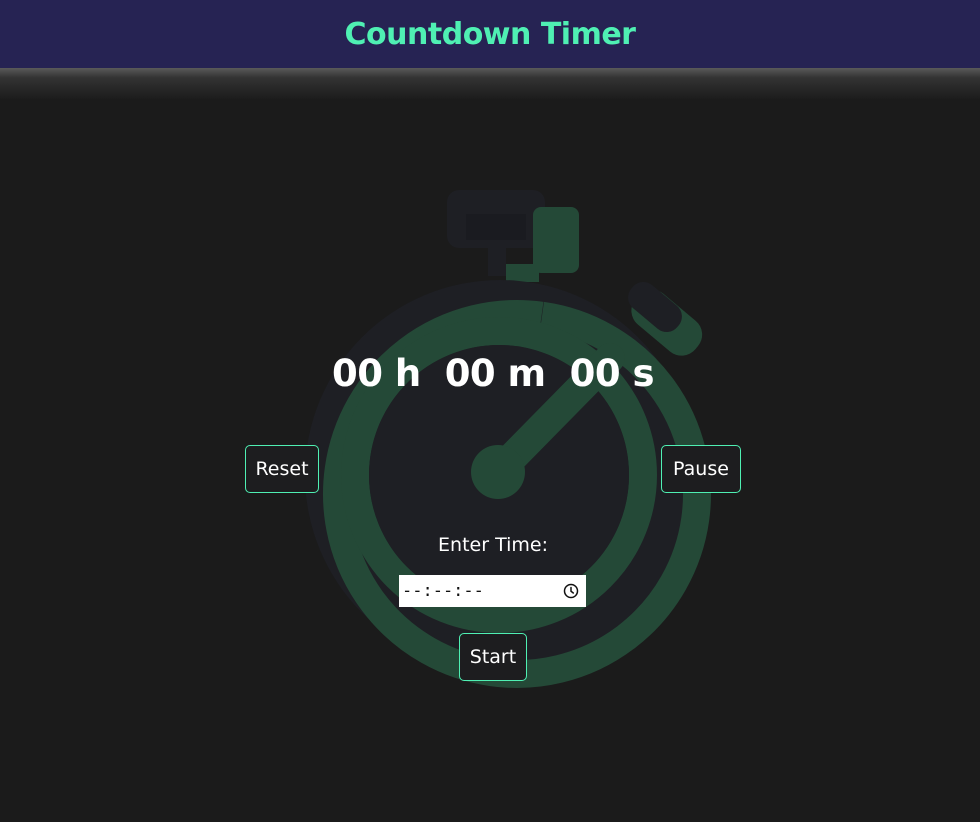 The height and width of the screenshot is (822, 980). I want to click on start-button: Start, so click(493, 657).